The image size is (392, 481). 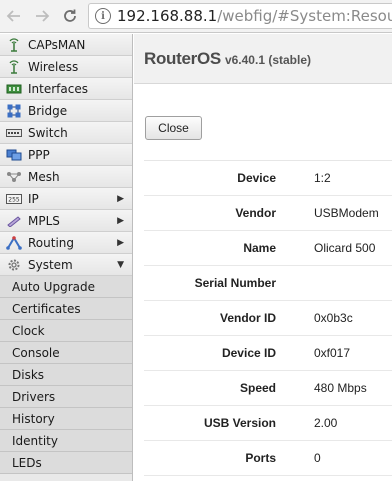 What do you see at coordinates (27, 462) in the screenshot?
I see `sidebar-subitem-label: LEDs` at bounding box center [27, 462].